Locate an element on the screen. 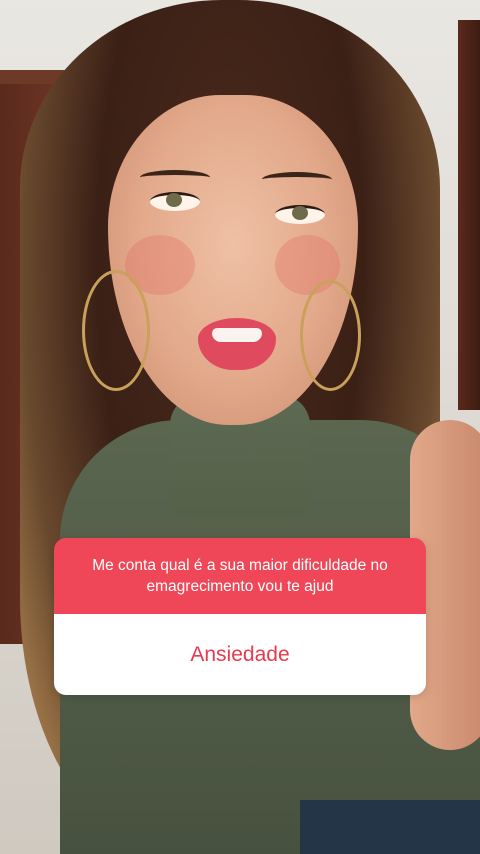  teeth is located at coordinates (237, 335).